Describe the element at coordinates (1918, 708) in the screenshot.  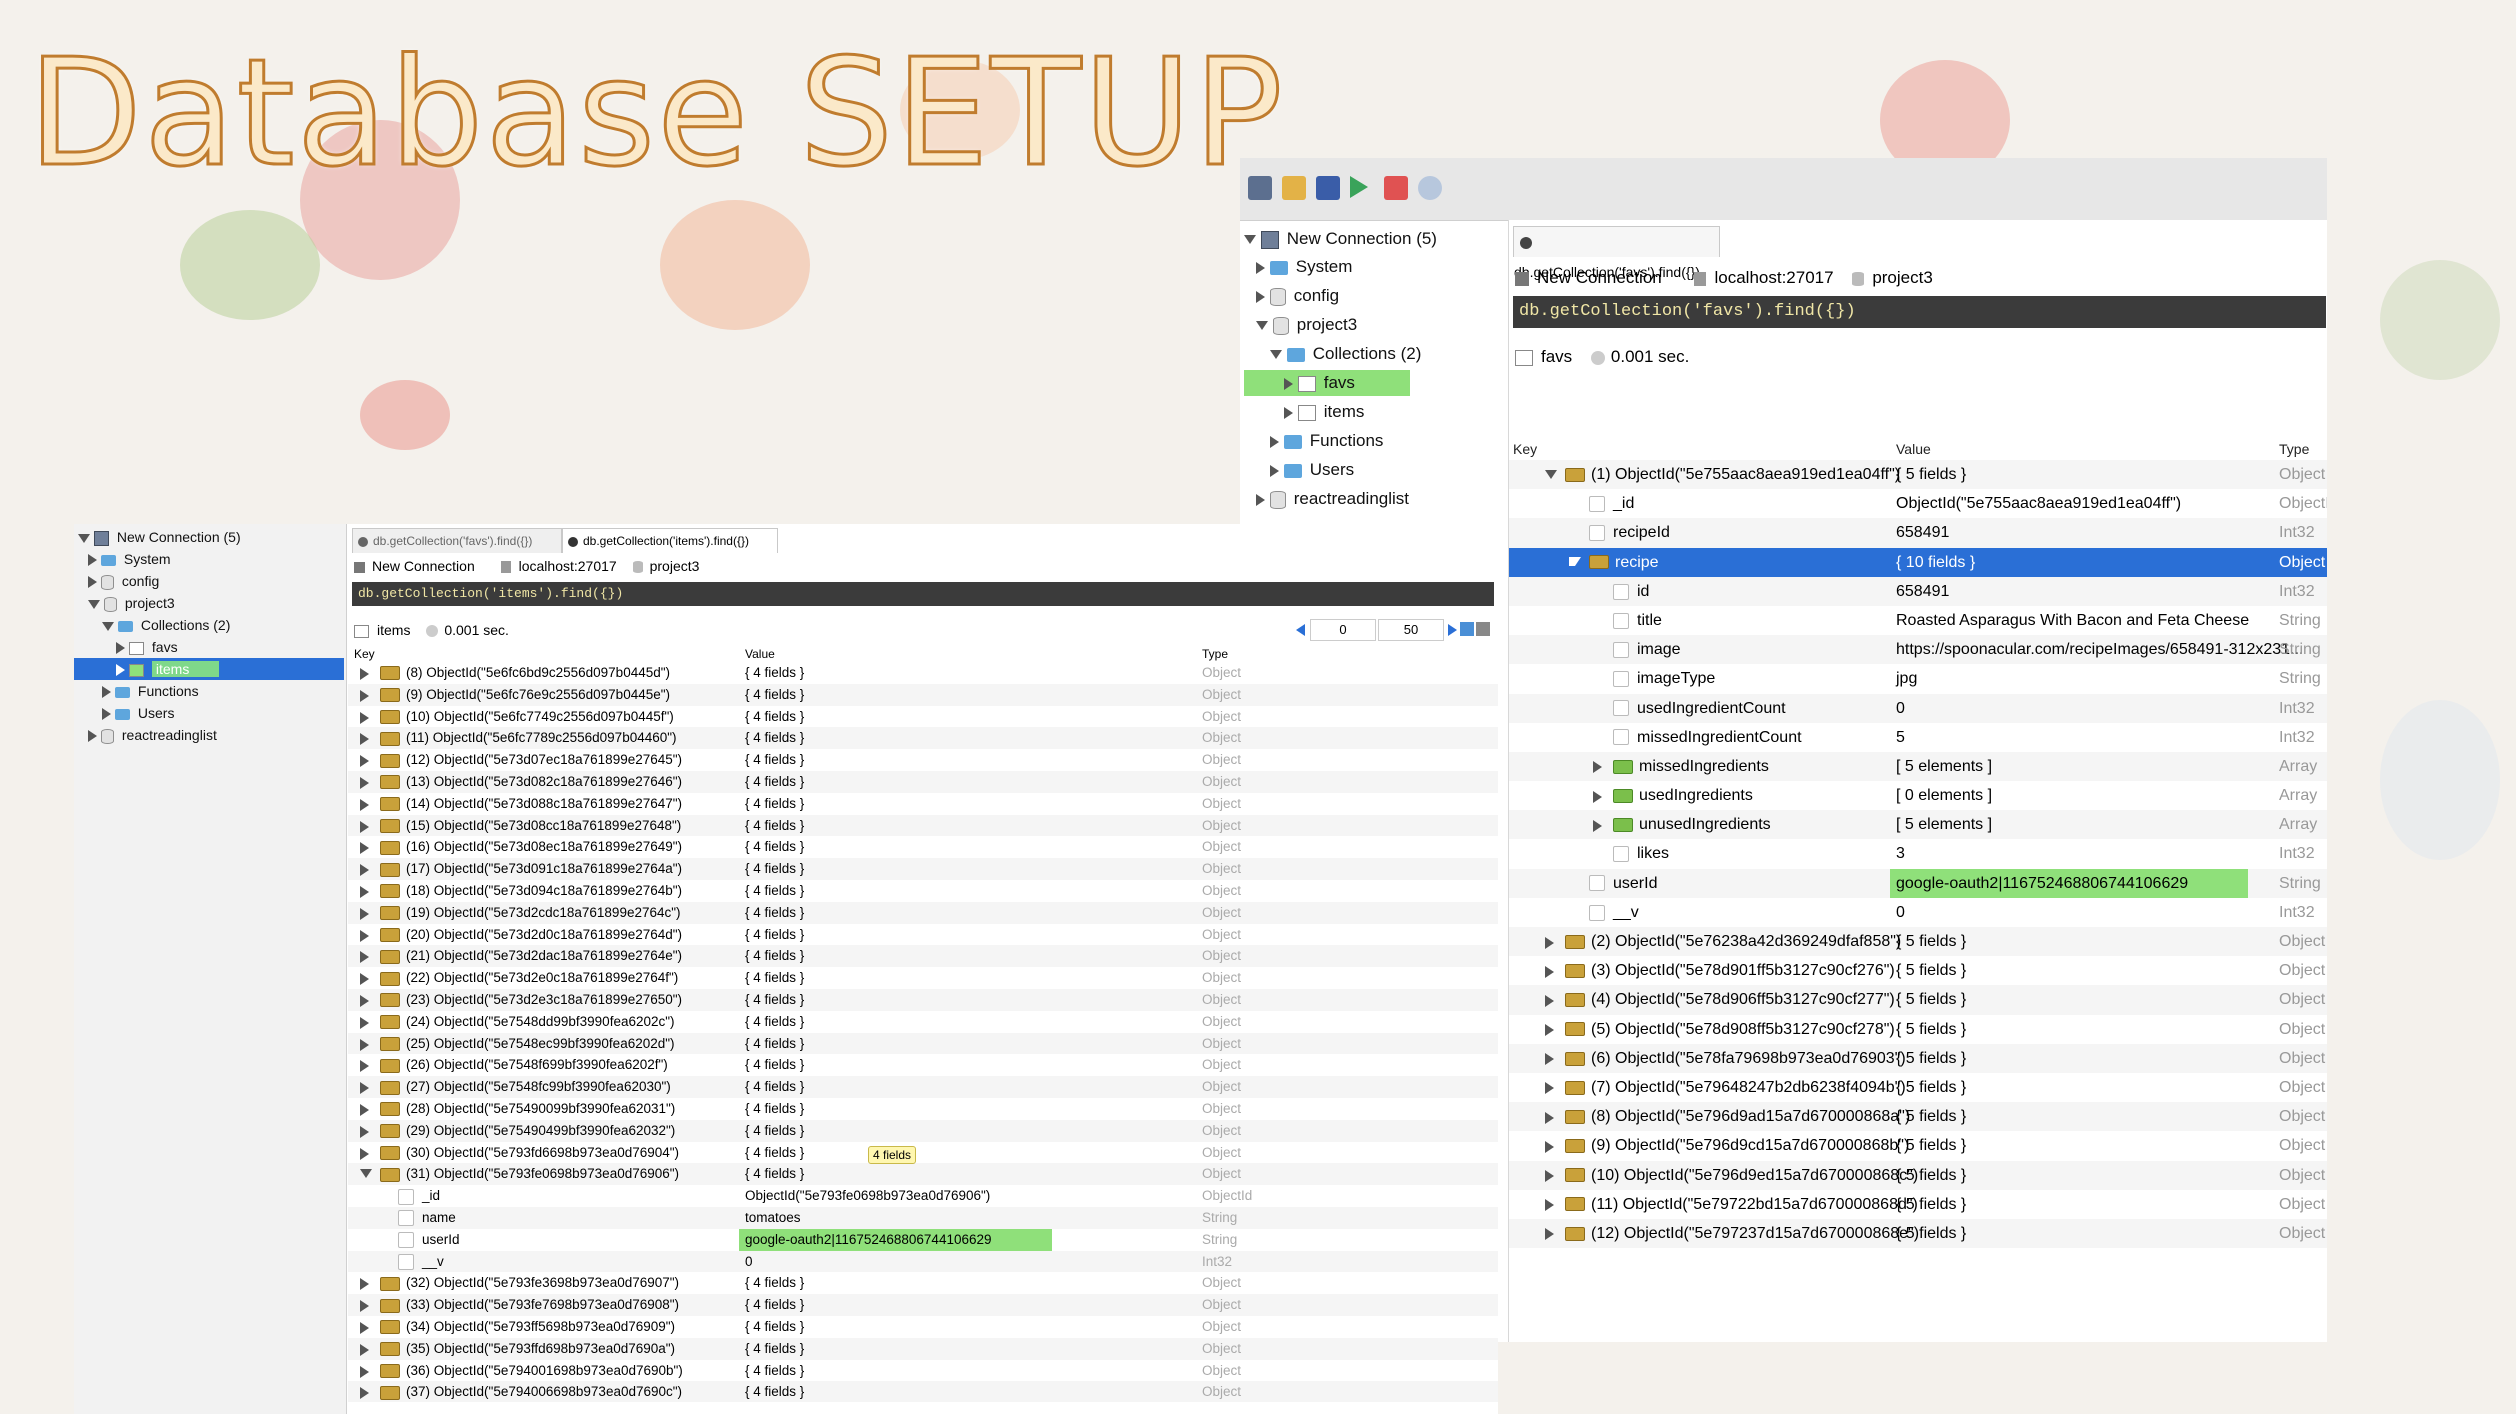
I see `table-row: usedIngredientCount 0 Int32` at that location.